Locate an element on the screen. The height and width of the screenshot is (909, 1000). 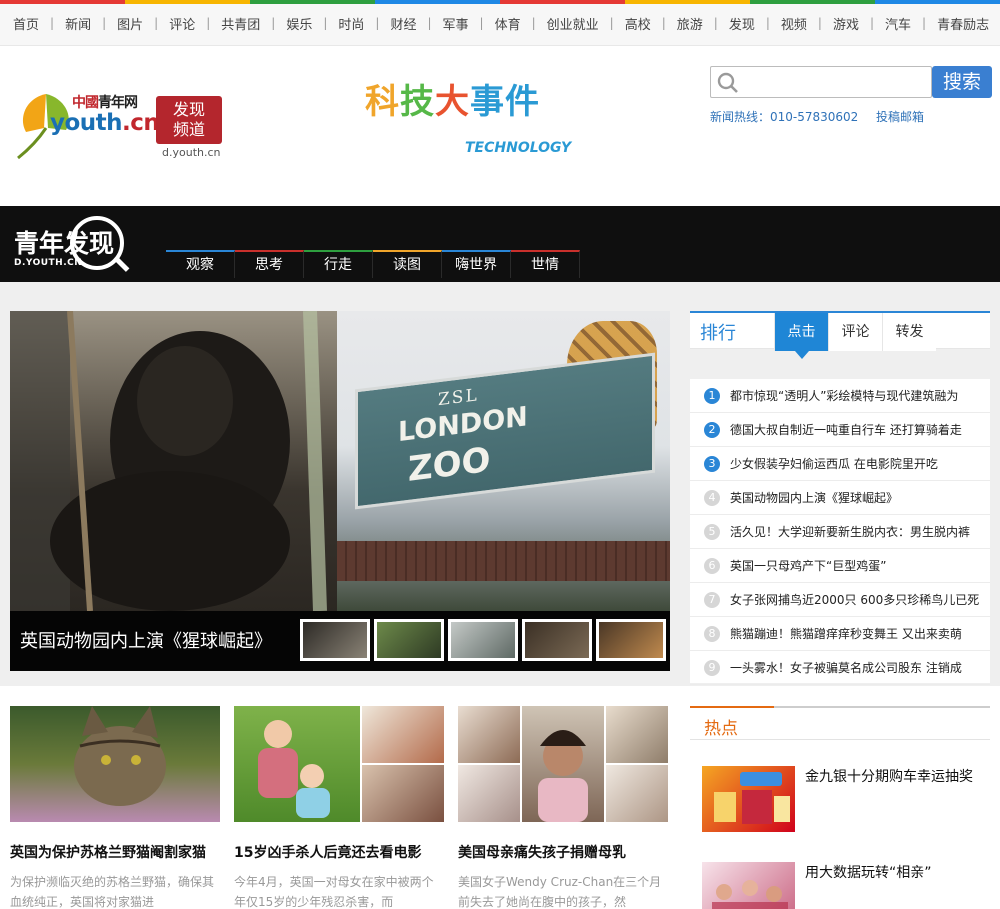
ranking-item: 1 都市惊现“透明人”彩绘模特与现代建筑融为 is located at coordinates (840, 396).